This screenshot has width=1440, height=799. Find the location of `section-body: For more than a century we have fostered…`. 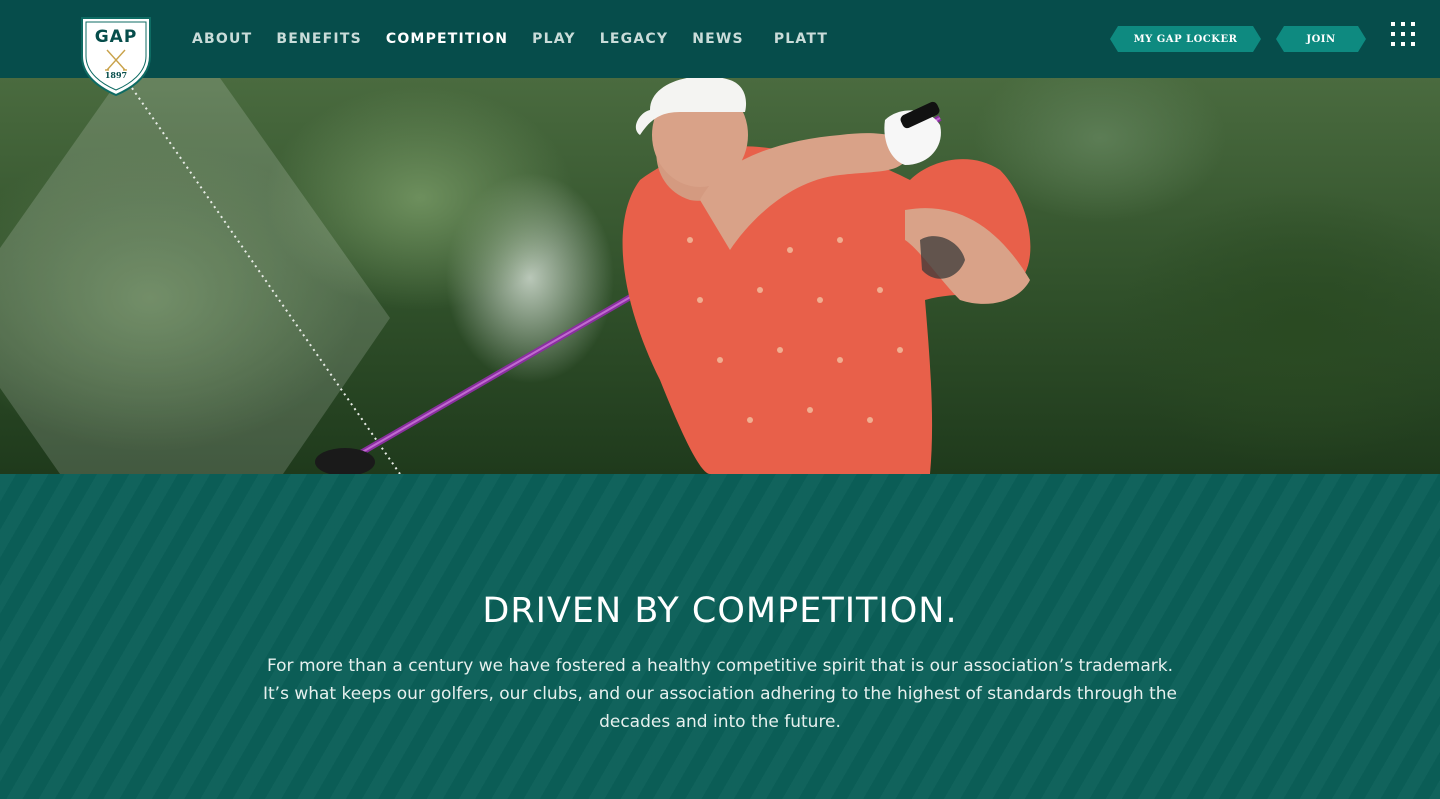

section-body: For more than a century we have fostered… is located at coordinates (719, 694).